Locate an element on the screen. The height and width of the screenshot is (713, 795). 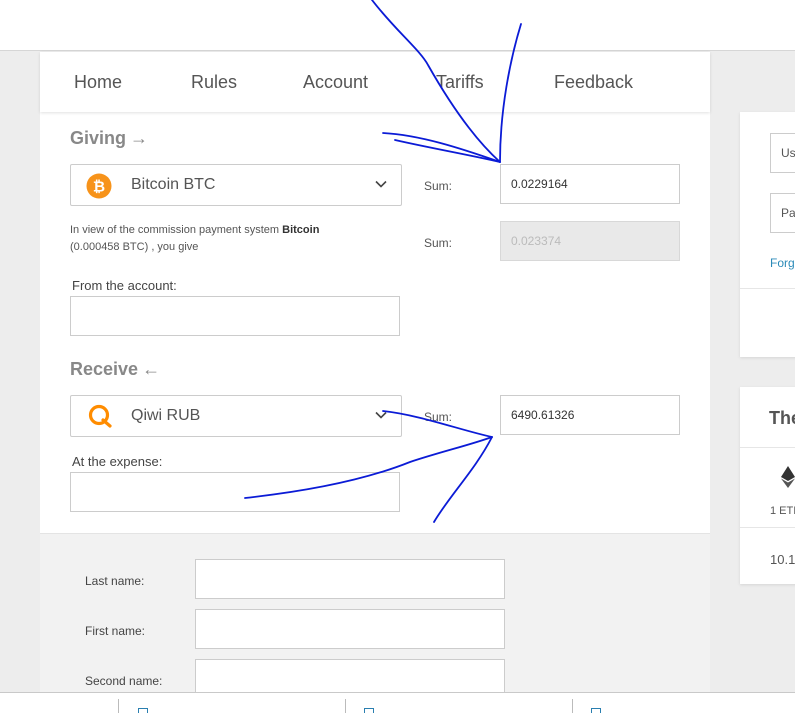
receive-sum-label: Sum: is located at coordinates (438, 417).